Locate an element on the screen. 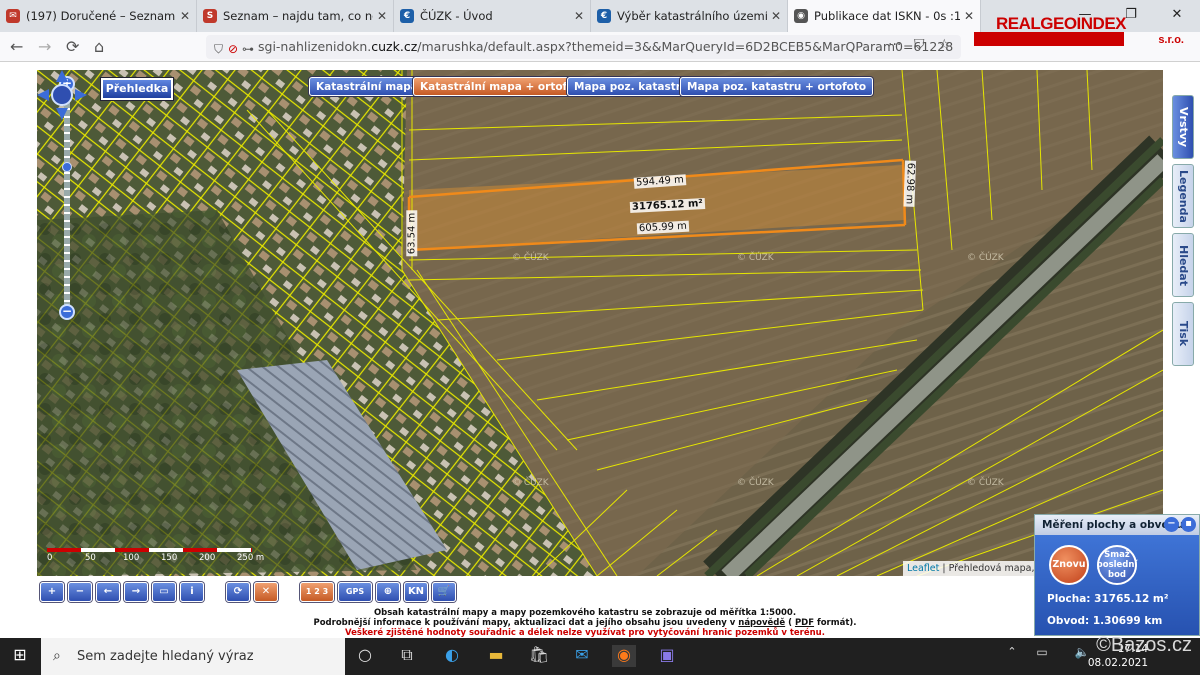  delete-last-point-button: Smaž poslední bod is located at coordinates (1117, 565).